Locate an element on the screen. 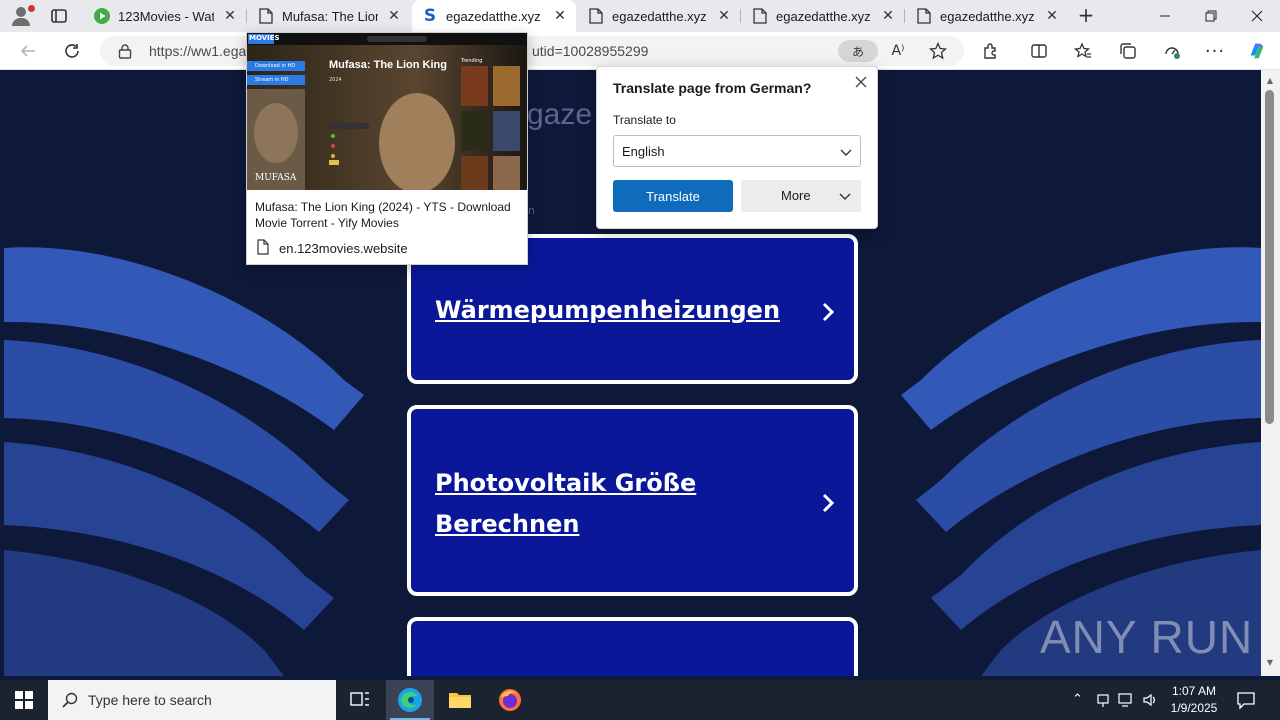  tab-title: Mufasa: The Lion K is located at coordinates (330, 16).